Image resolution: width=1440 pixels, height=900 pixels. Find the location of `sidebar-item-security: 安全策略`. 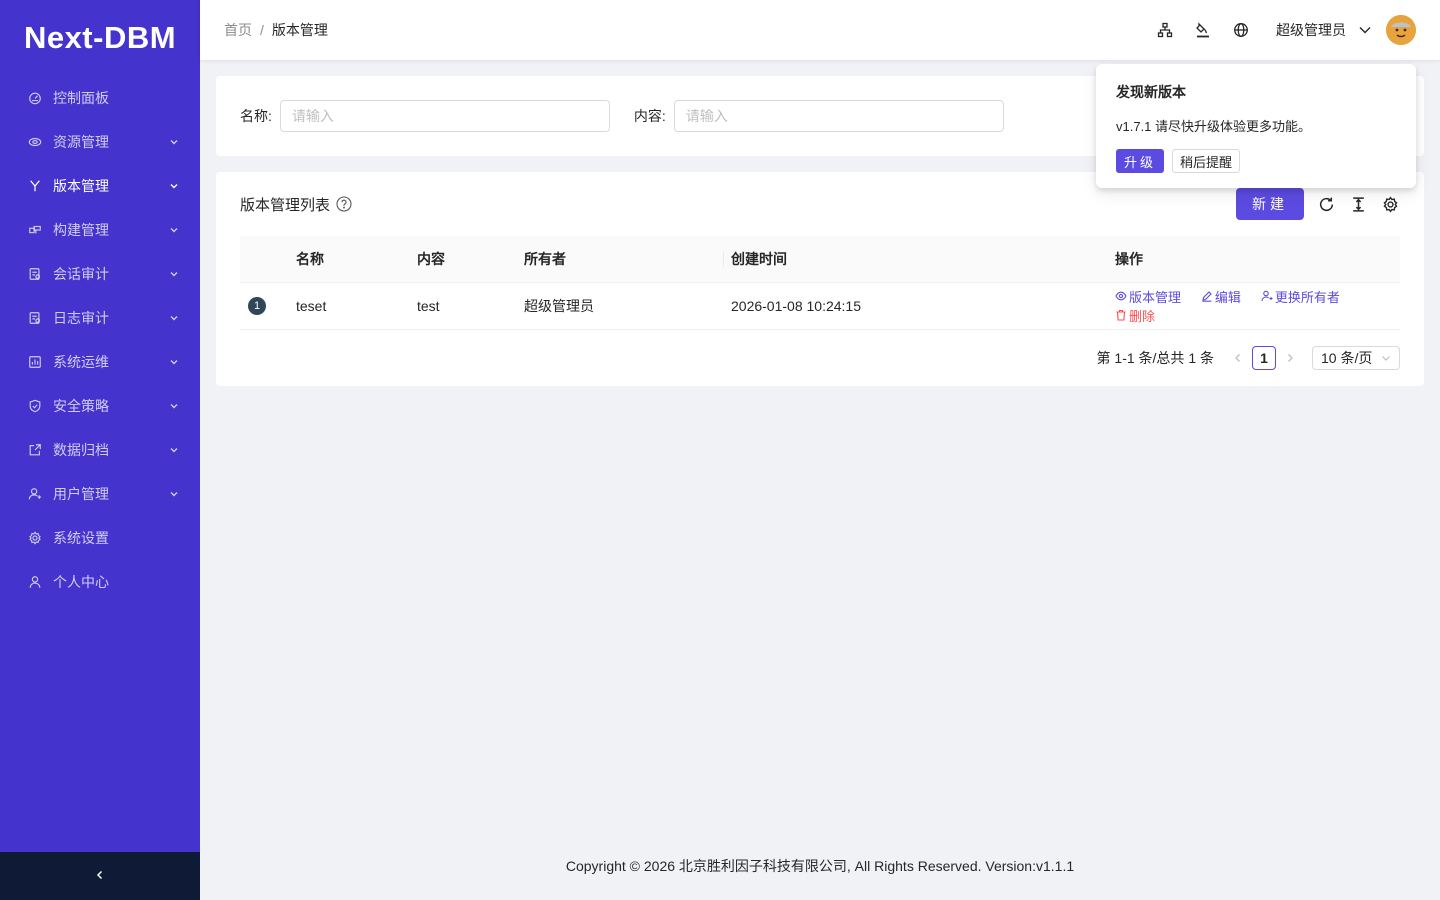

sidebar-item-security: 安全策略 is located at coordinates (100, 406).